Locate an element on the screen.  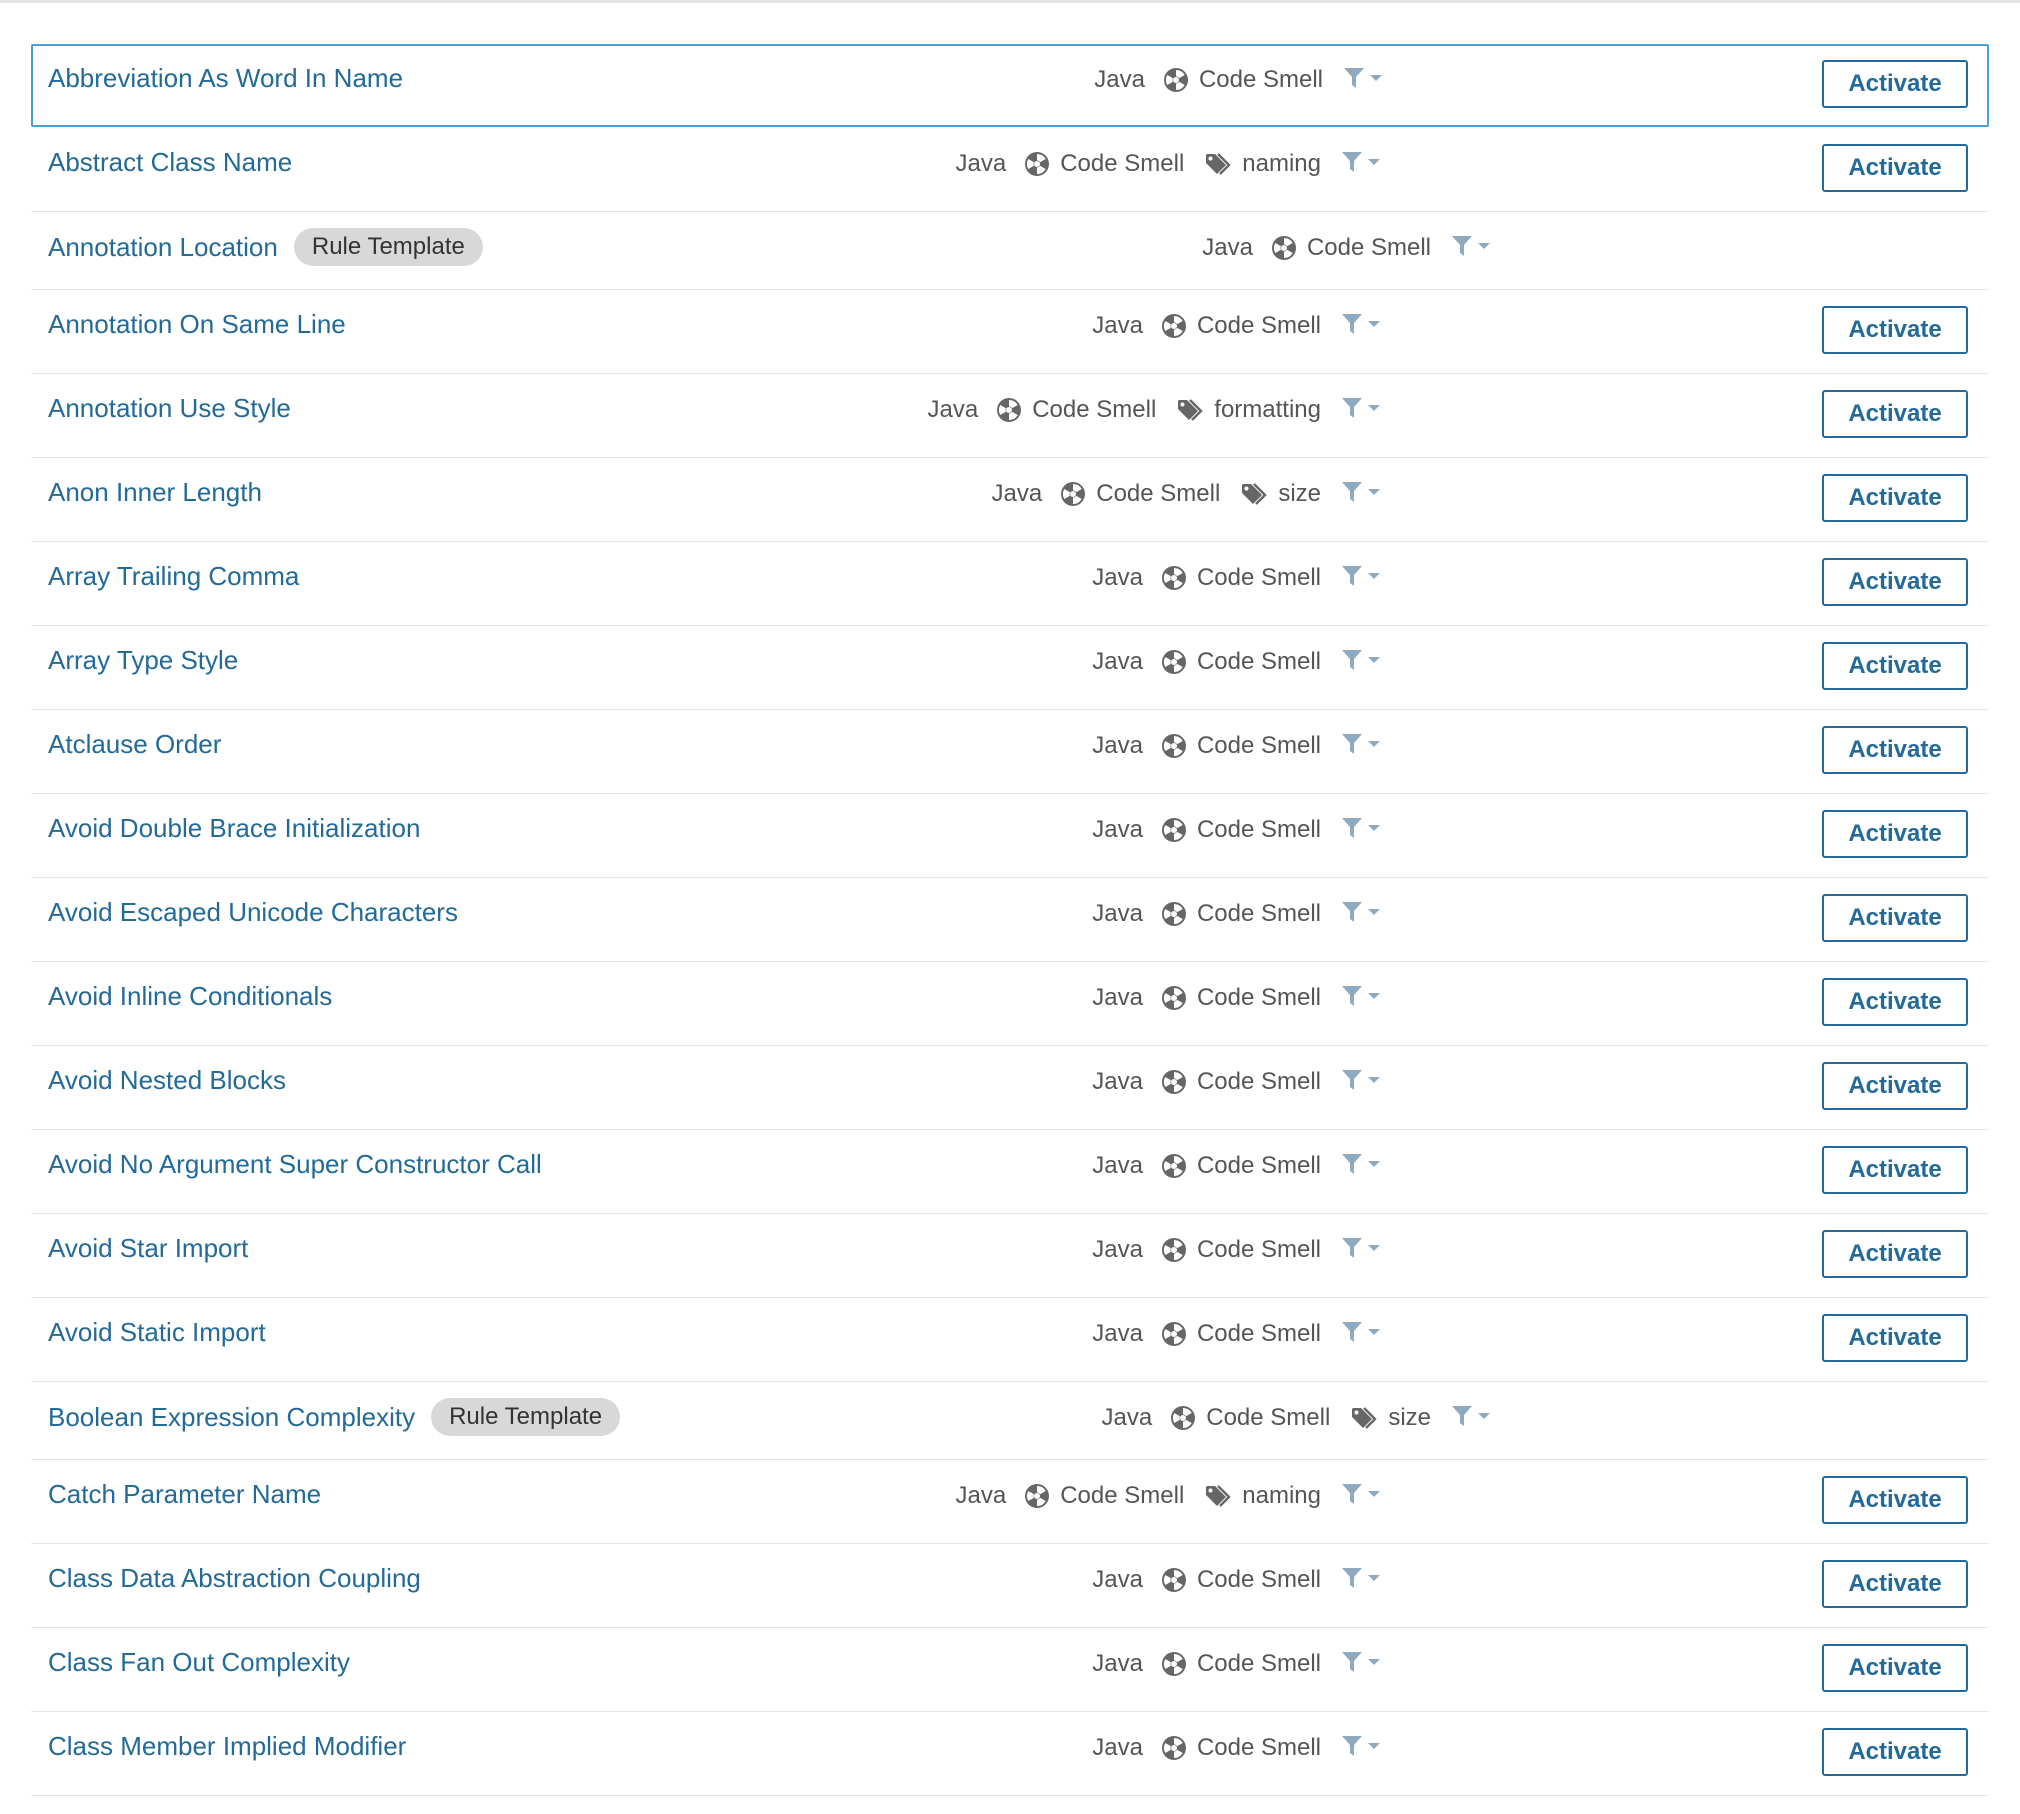
rule-type: Code Smell is located at coordinates (1258, 1333).